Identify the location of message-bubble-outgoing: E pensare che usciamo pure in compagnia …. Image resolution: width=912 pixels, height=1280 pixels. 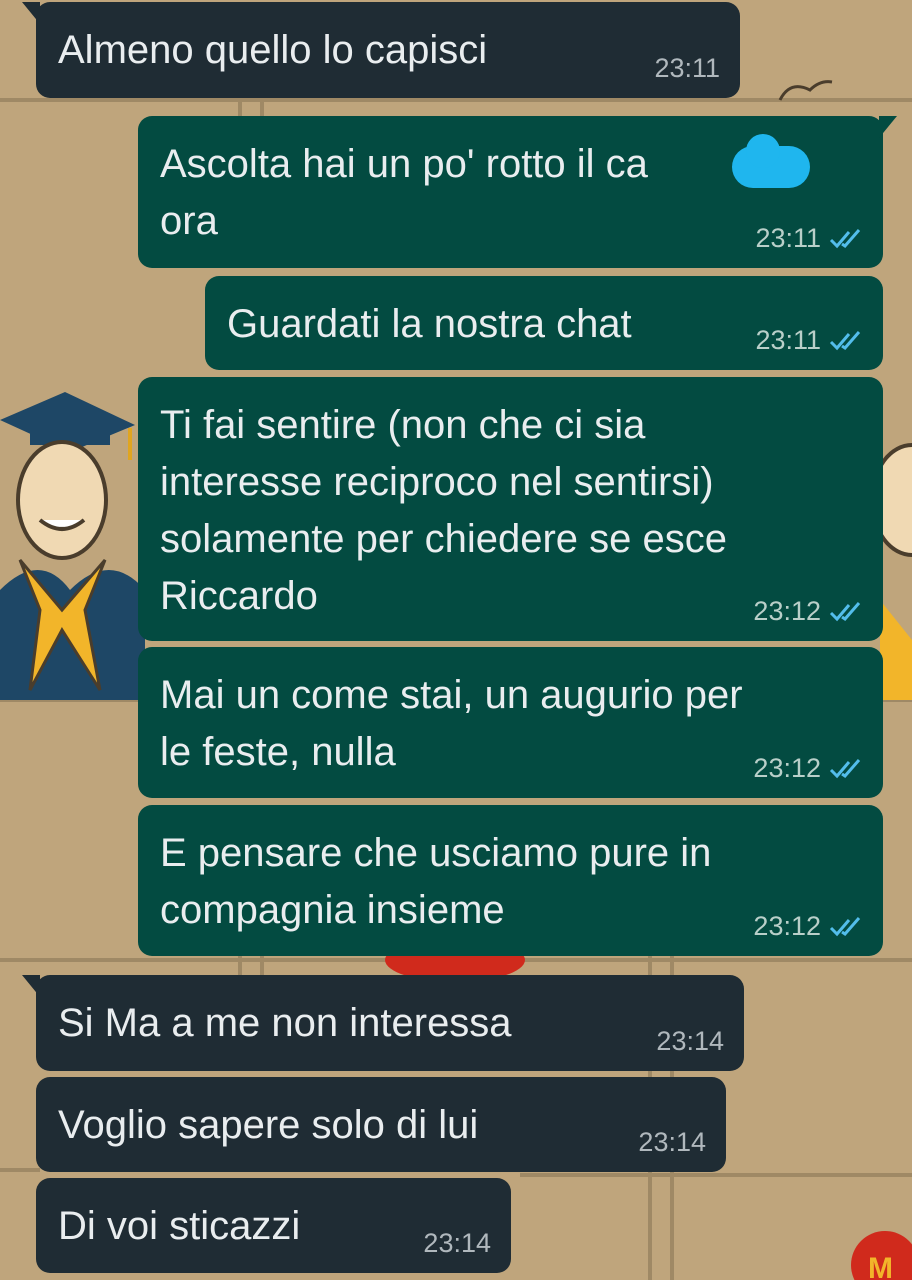
(510, 880).